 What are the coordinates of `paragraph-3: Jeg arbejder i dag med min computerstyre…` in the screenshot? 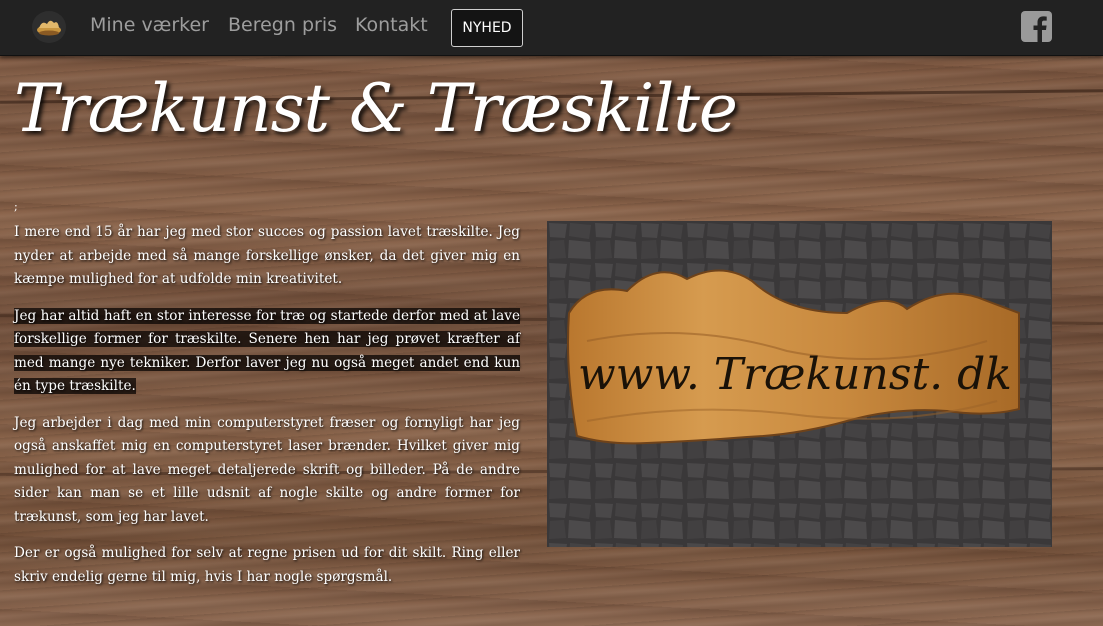 It's located at (267, 469).